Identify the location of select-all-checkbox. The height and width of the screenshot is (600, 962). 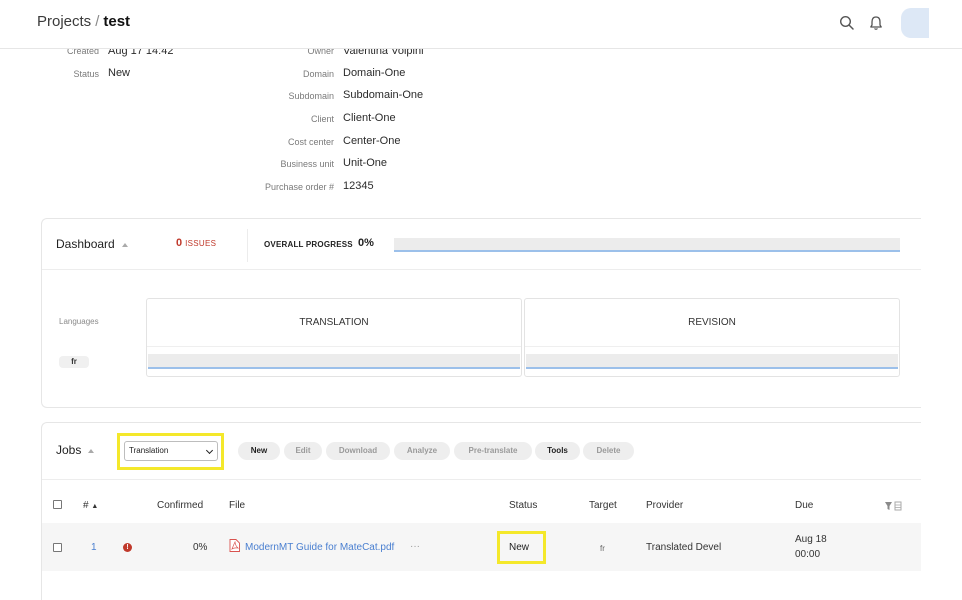
(57, 504).